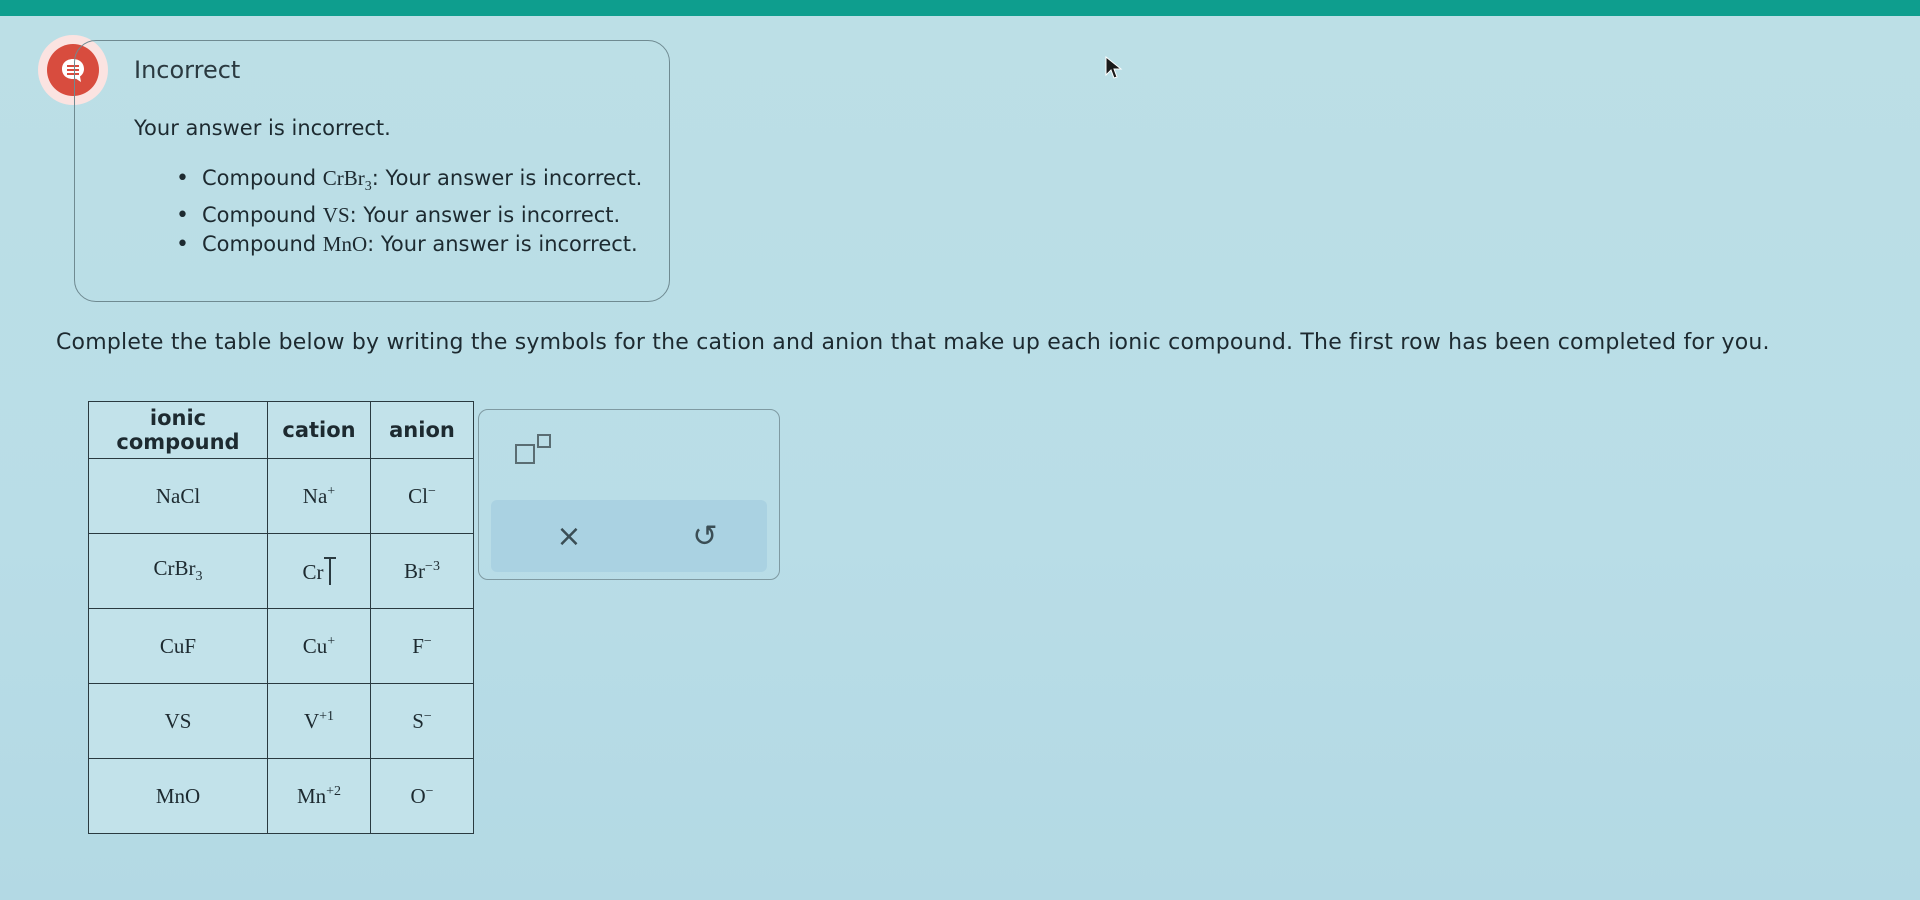 The height and width of the screenshot is (900, 1920). I want to click on table-row: MnO Mn+2 O−, so click(281, 796).